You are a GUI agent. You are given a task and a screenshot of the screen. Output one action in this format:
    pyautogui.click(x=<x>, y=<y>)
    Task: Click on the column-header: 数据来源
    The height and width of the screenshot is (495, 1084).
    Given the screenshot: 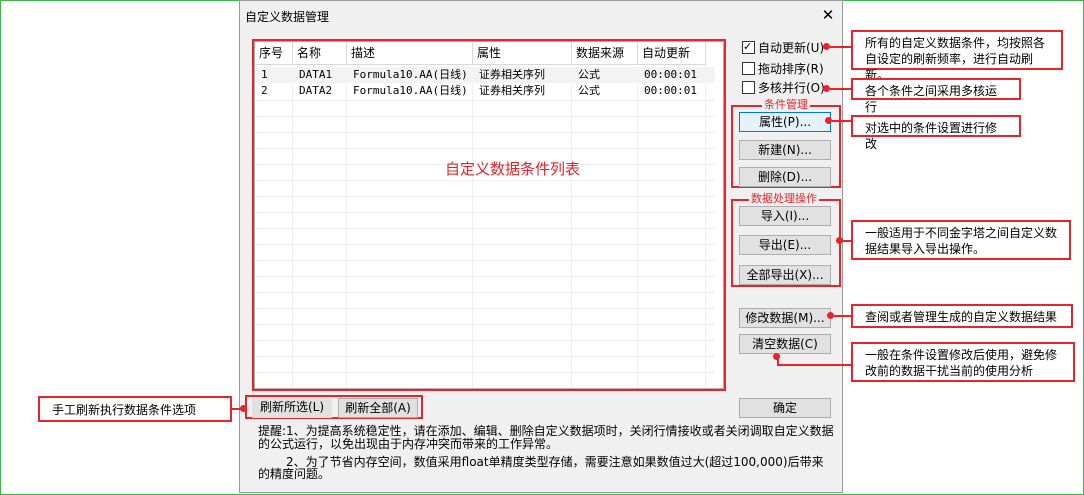 What is the action you would take?
    pyautogui.click(x=605, y=53)
    